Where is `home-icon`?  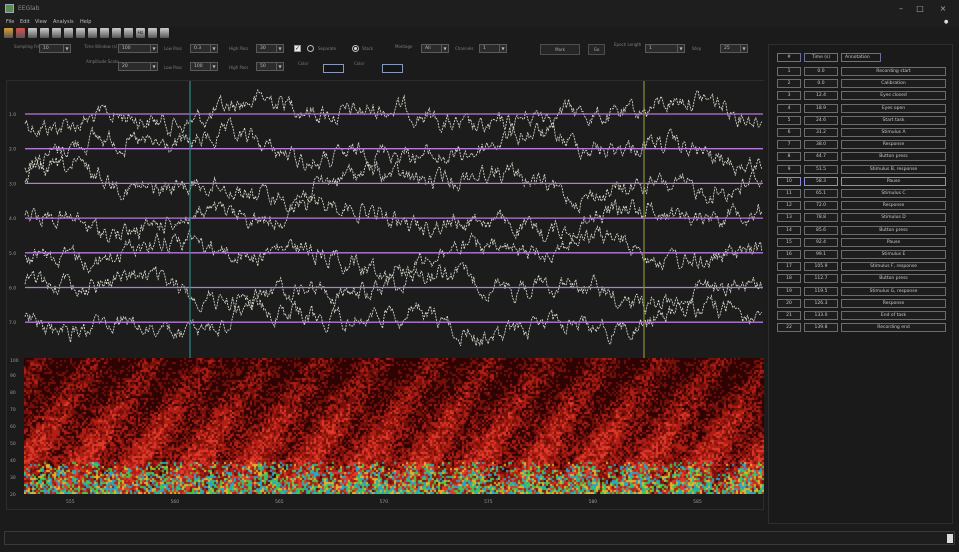
home-icon is located at coordinates (68, 33).